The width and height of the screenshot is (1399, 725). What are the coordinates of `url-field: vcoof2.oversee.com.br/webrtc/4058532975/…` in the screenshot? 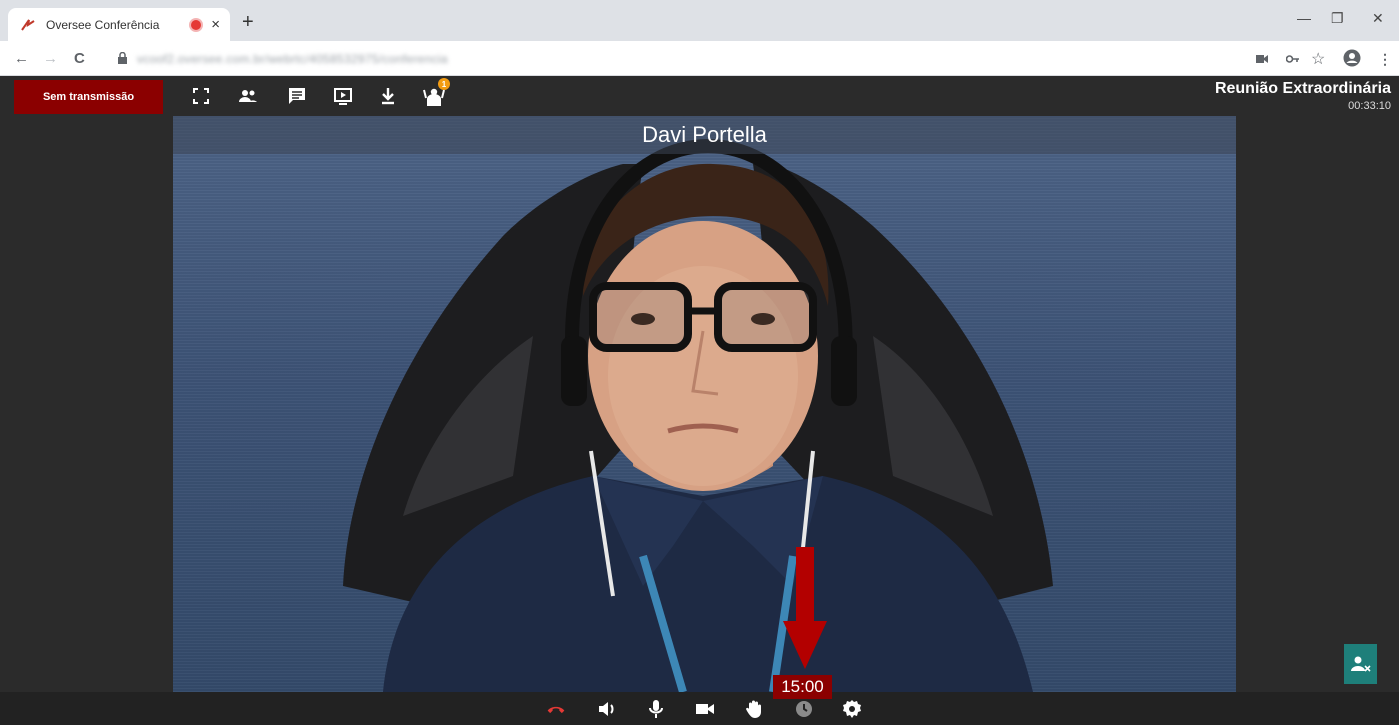 It's located at (292, 59).